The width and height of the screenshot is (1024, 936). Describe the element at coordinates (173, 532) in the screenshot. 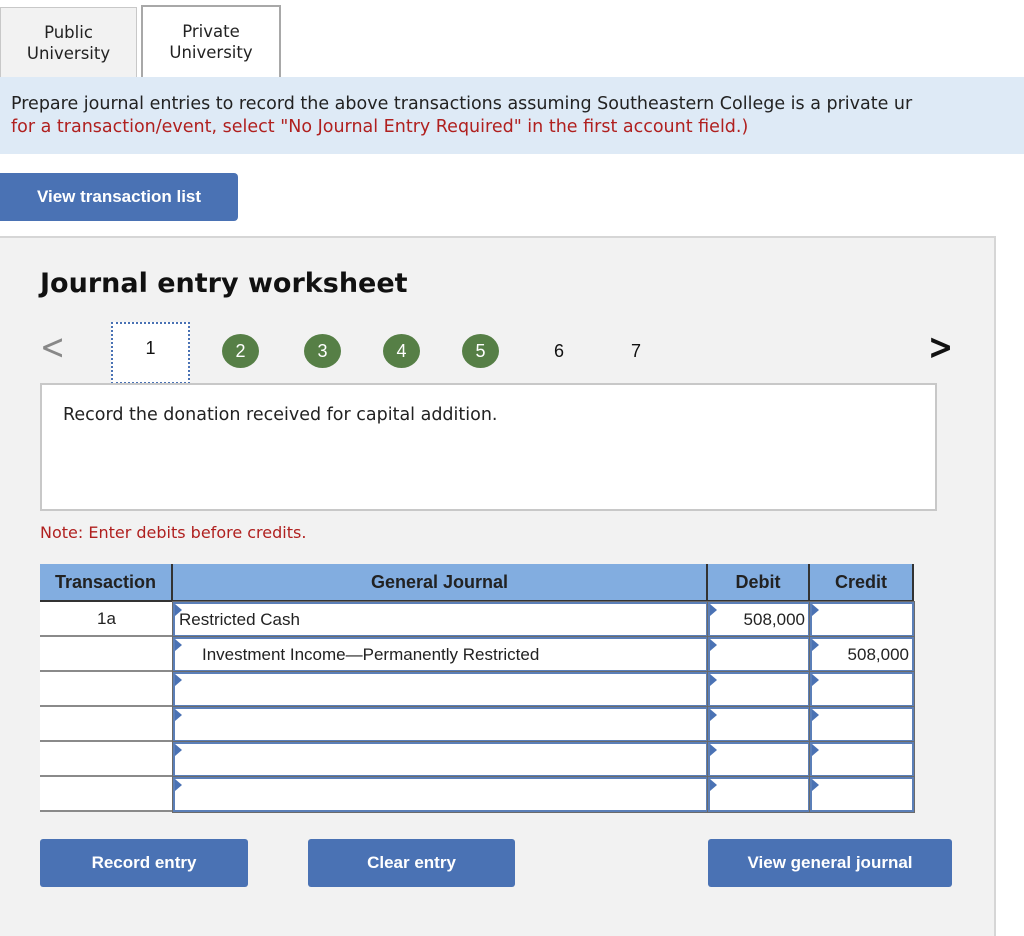

I see `debit-credit-note: Note: Enter debits before credits.` at that location.